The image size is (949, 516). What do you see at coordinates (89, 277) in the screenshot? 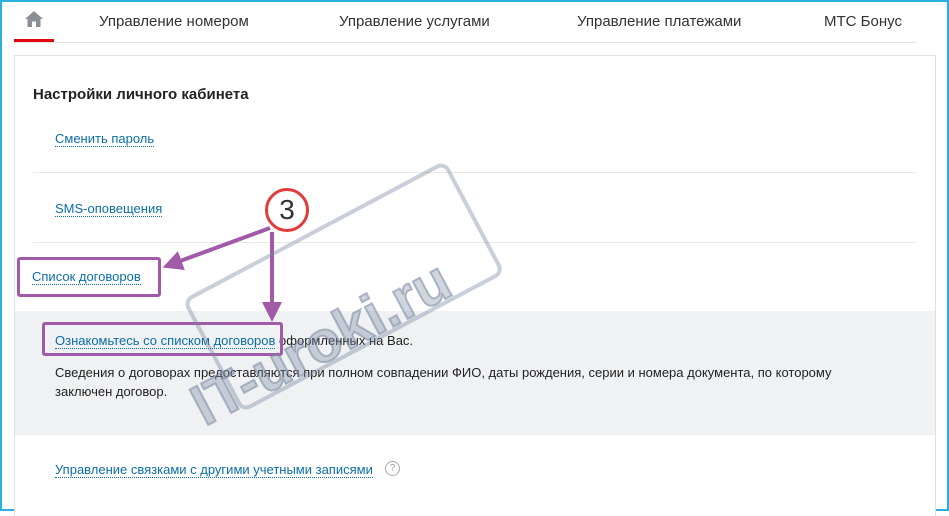
I see `highlight-contracts-list` at bounding box center [89, 277].